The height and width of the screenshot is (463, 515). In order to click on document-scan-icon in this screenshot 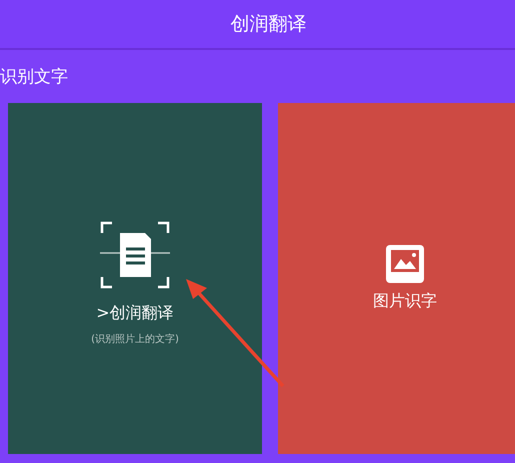, I will do `click(135, 255)`.